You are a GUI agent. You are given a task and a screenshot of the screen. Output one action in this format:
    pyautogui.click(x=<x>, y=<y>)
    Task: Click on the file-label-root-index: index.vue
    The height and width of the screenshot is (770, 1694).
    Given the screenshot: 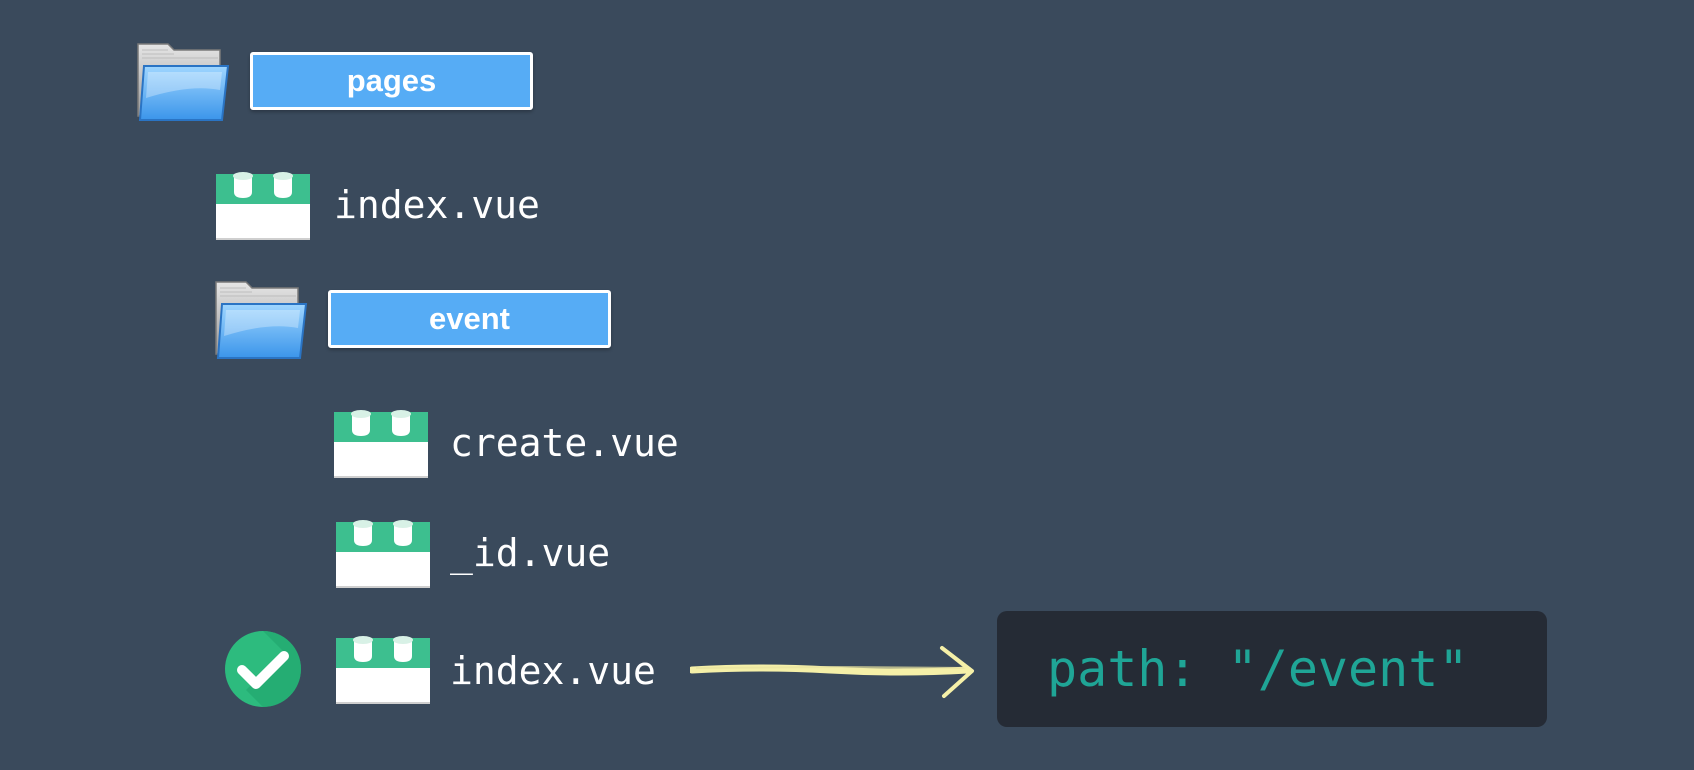 What is the action you would take?
    pyautogui.click(x=437, y=205)
    